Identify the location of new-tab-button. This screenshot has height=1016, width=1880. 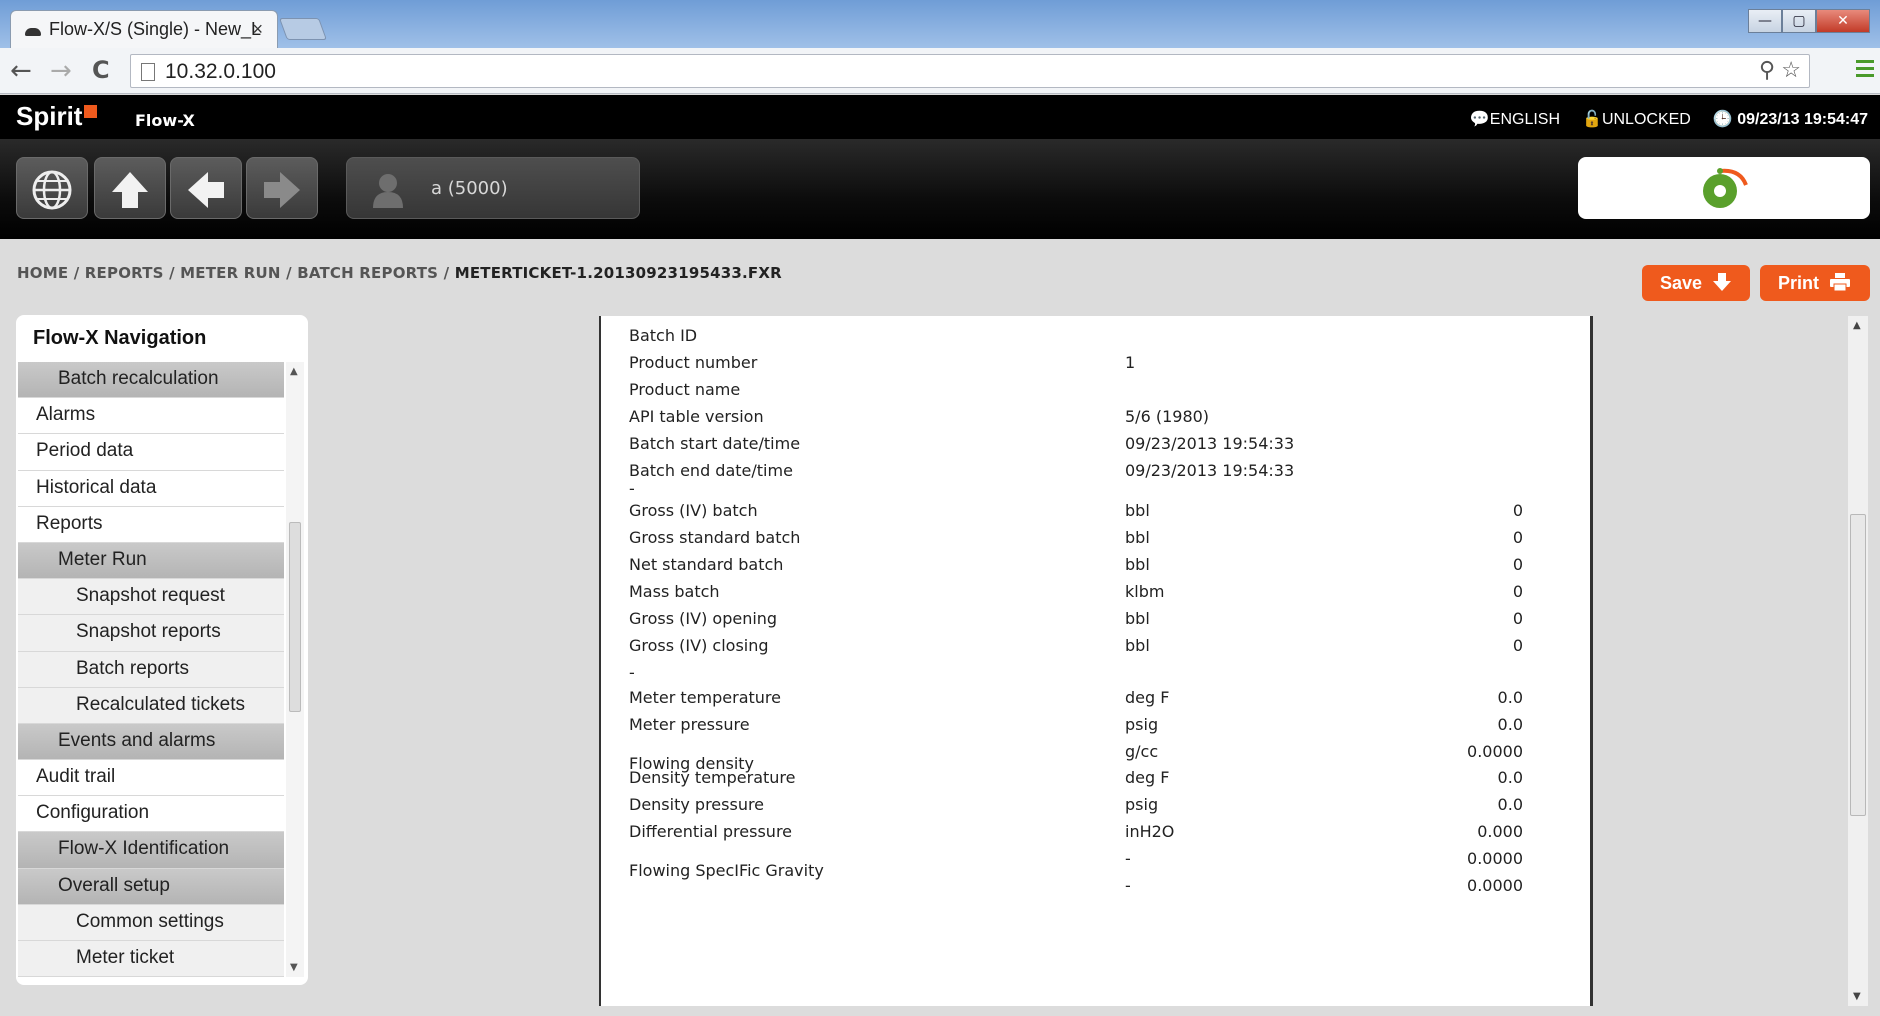
(303, 29).